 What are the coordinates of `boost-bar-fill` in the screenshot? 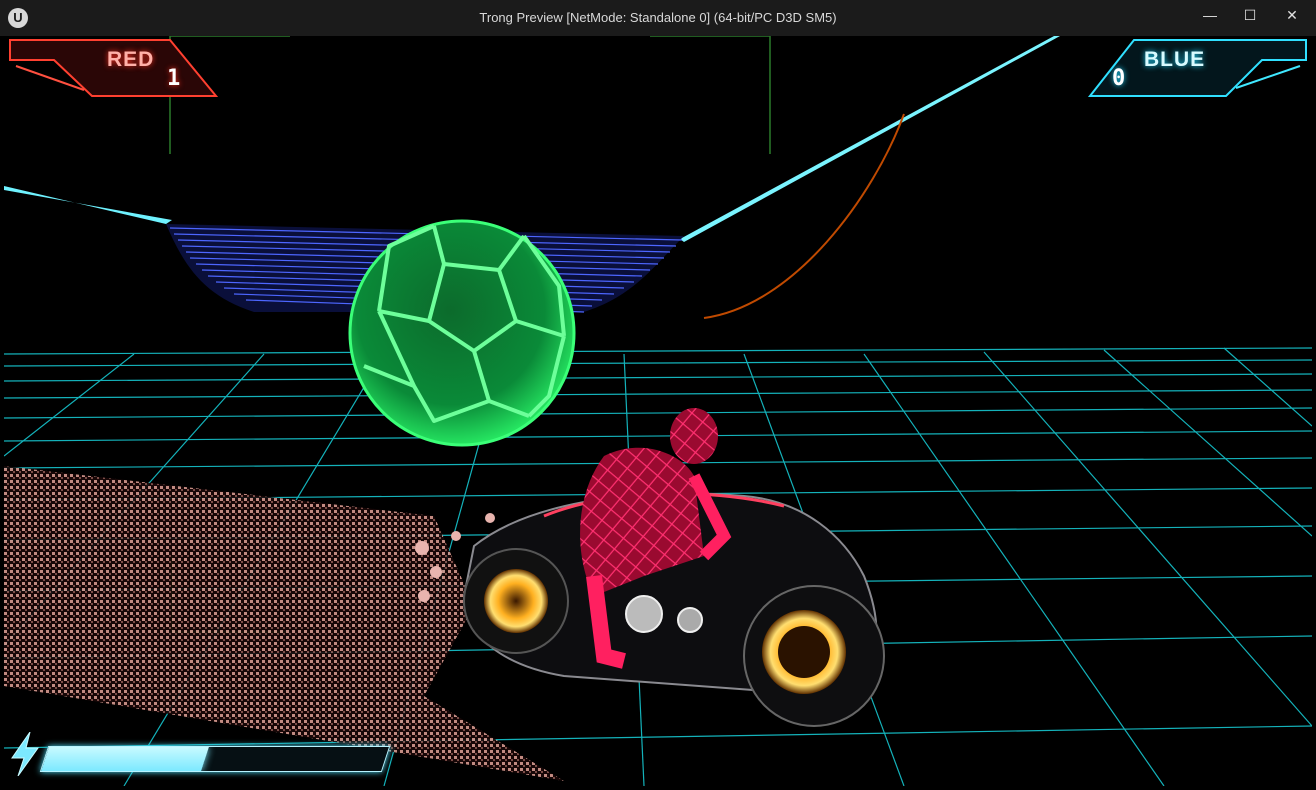 It's located at (125, 759).